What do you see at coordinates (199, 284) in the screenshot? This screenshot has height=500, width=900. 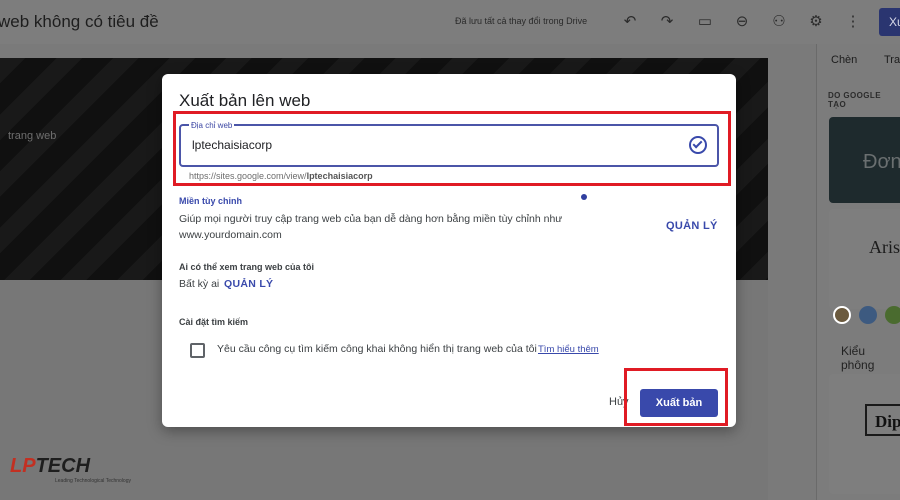 I see `viewers-value: Bất kỳ ai` at bounding box center [199, 284].